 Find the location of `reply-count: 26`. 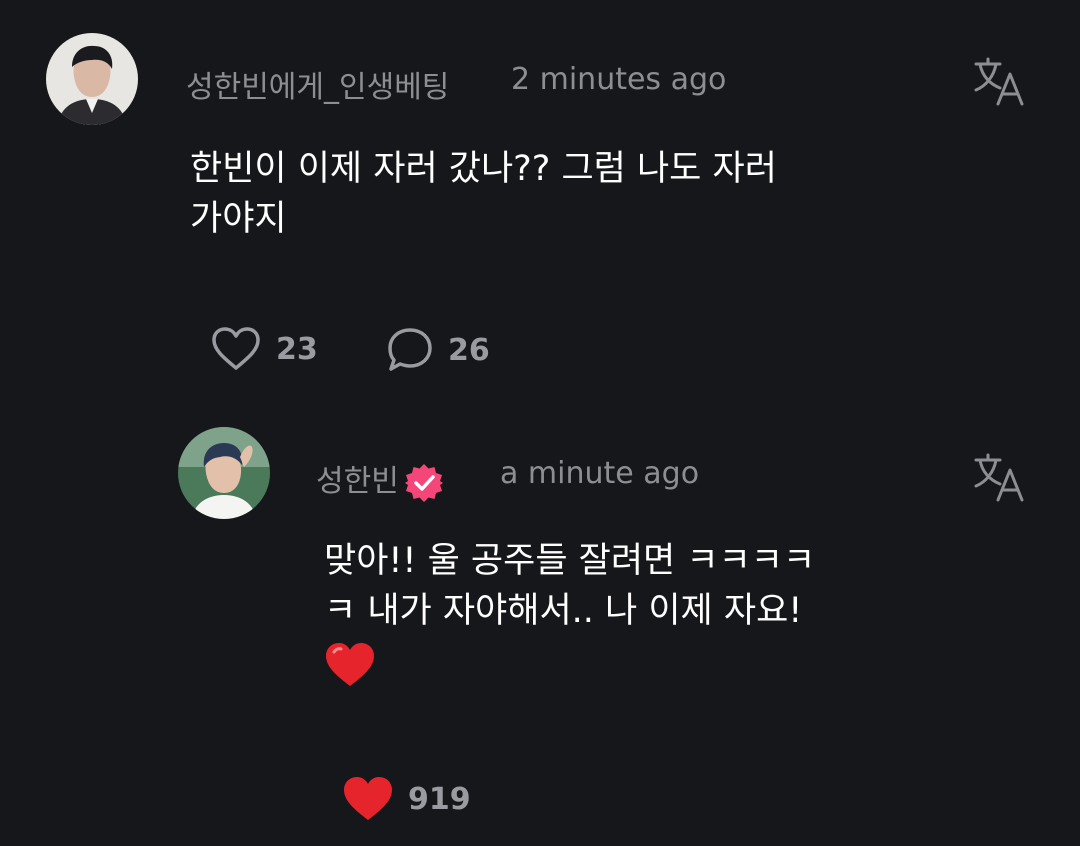

reply-count: 26 is located at coordinates (469, 350).